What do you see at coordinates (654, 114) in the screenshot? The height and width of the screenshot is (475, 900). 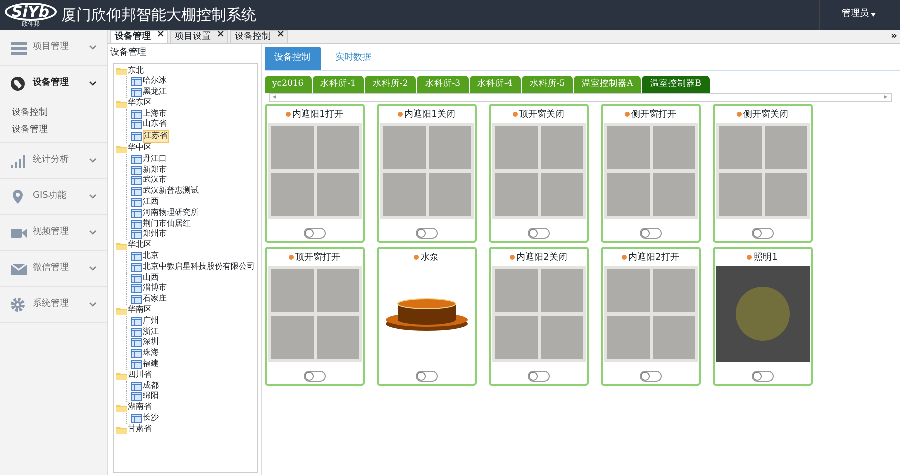 I see `device-name: 侧开窗打开` at bounding box center [654, 114].